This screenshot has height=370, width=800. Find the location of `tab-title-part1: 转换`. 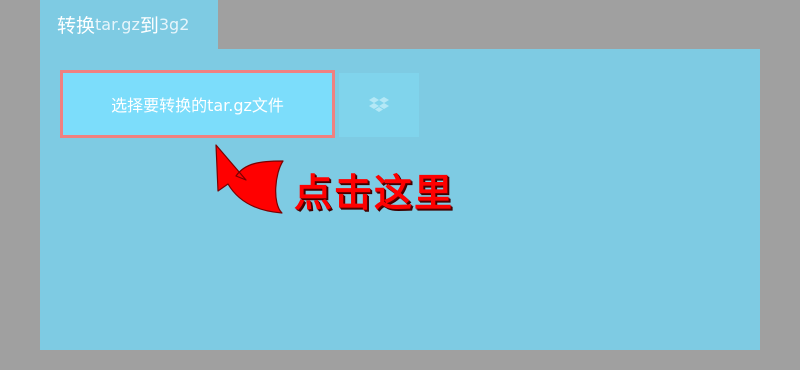

tab-title-part1: 转换 is located at coordinates (76, 26).